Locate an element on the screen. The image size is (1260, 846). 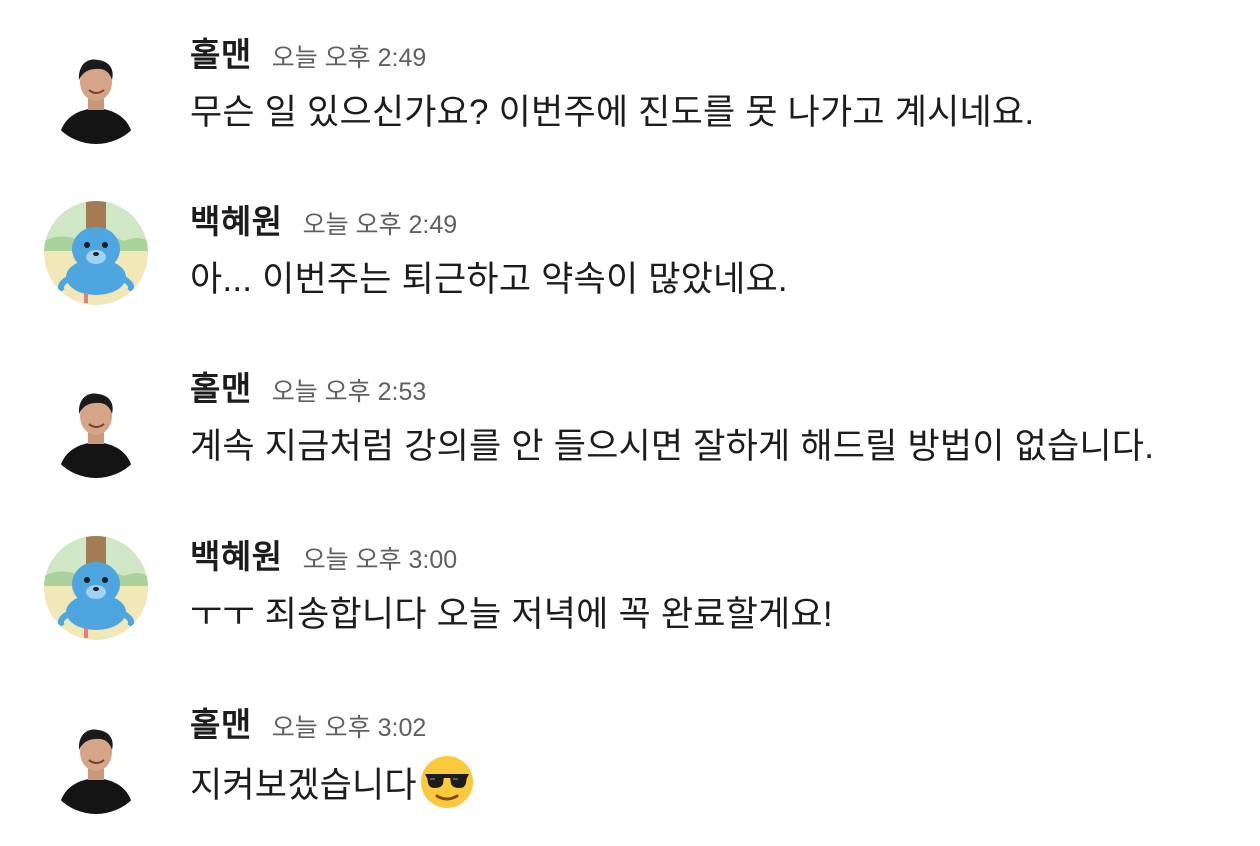
message-body: 계속 지금처럼 강의를 안 들으시면 잘하게 해드릴 방법이 없습니다. is located at coordinates (672, 446).